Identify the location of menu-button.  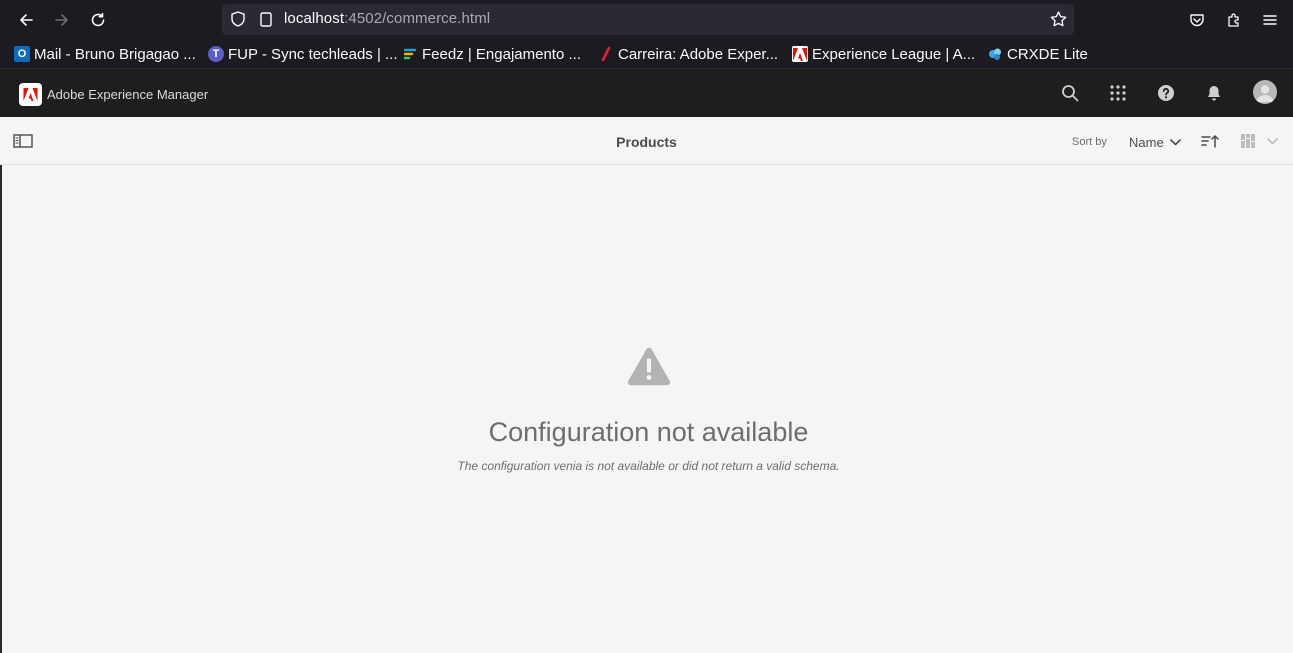
(1270, 20).